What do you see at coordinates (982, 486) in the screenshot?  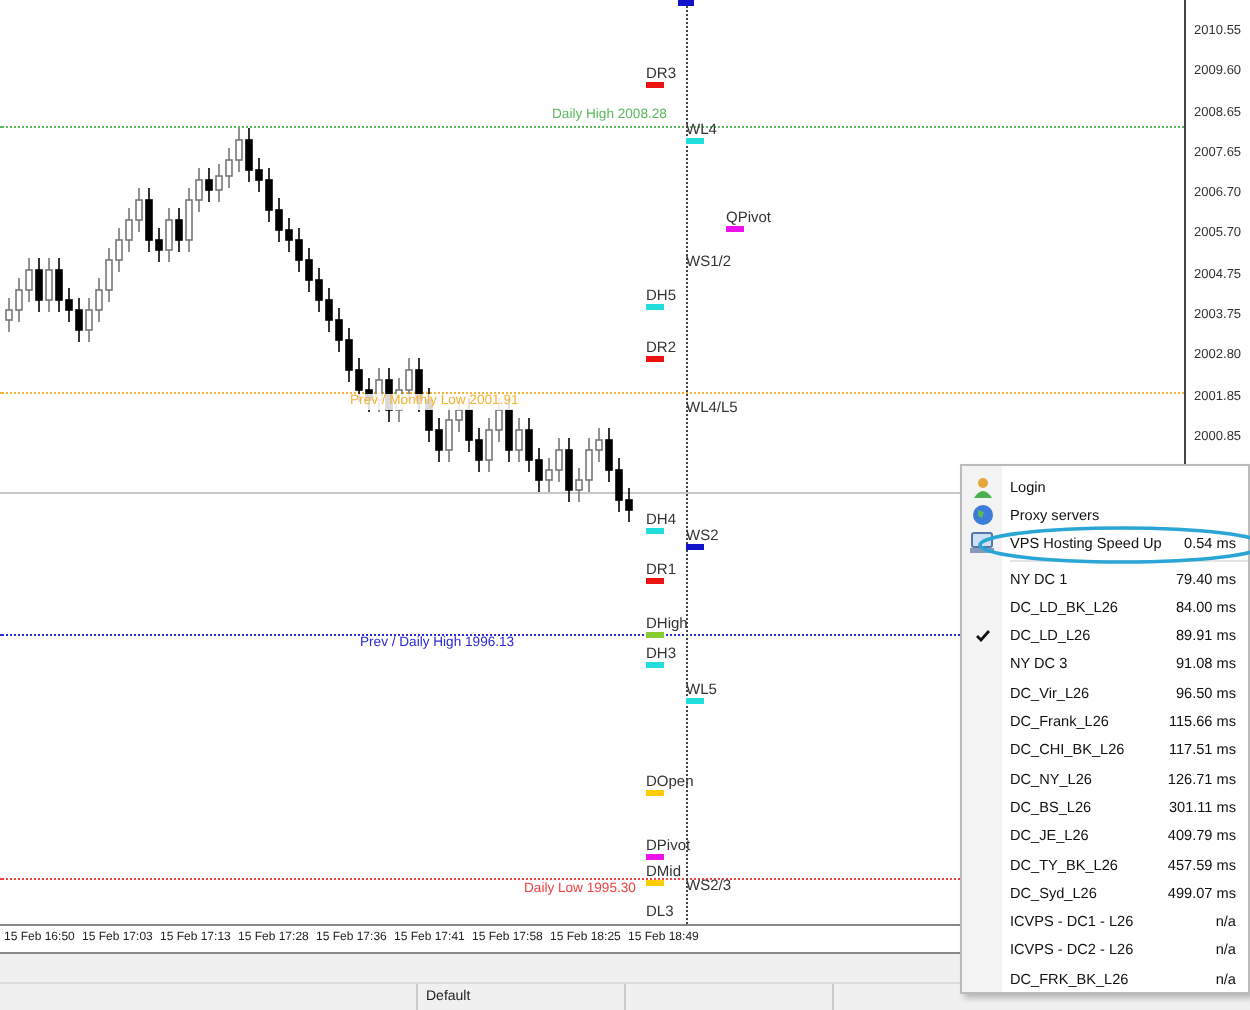 I see `user-icon` at bounding box center [982, 486].